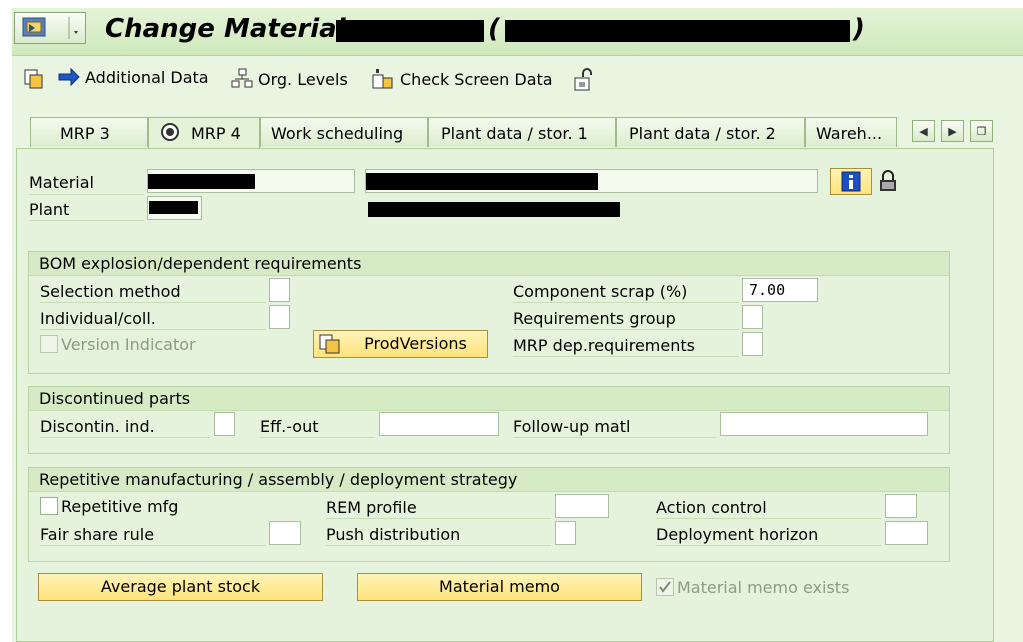  What do you see at coordinates (482, 181) in the screenshot?
I see `redacted-description-value` at bounding box center [482, 181].